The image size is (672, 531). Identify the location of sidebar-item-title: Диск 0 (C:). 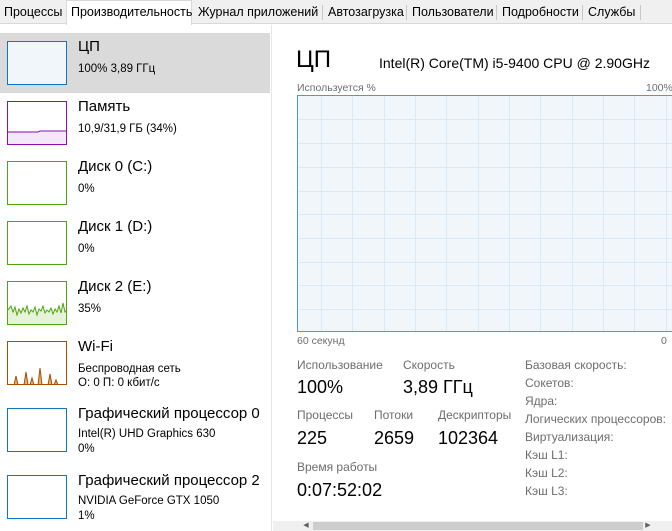
(115, 166).